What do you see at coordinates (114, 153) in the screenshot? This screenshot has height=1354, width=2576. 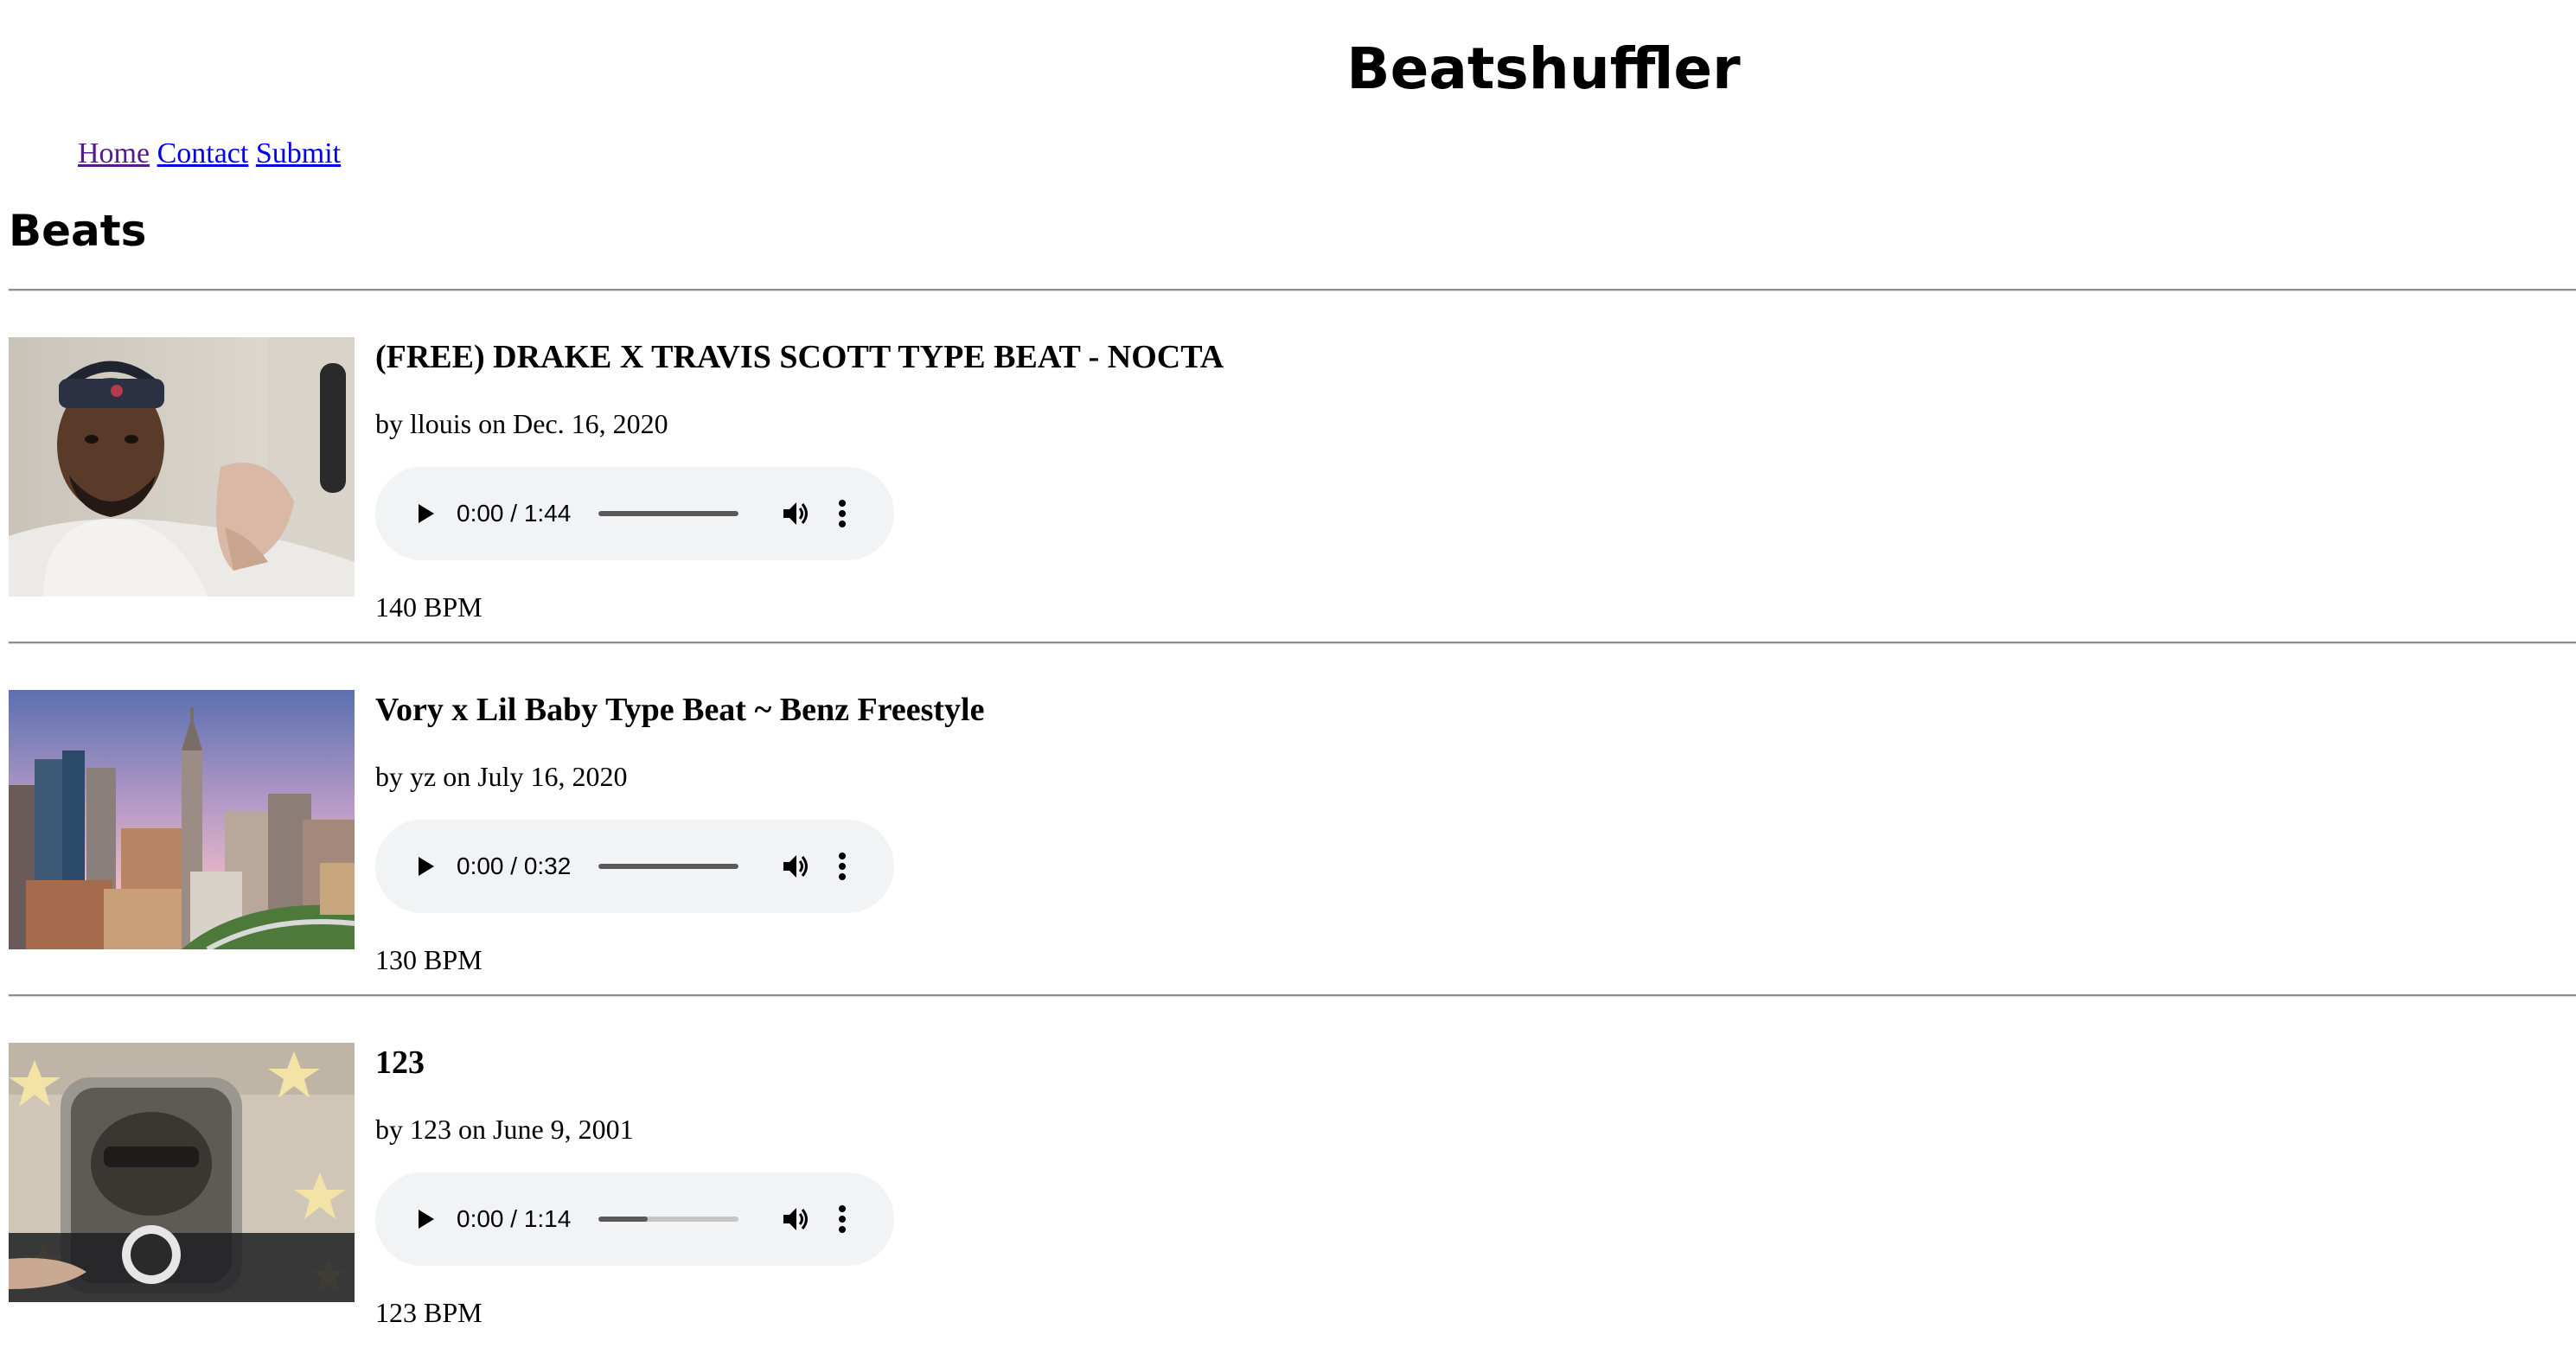 I see `nav-link-home: Home` at bounding box center [114, 153].